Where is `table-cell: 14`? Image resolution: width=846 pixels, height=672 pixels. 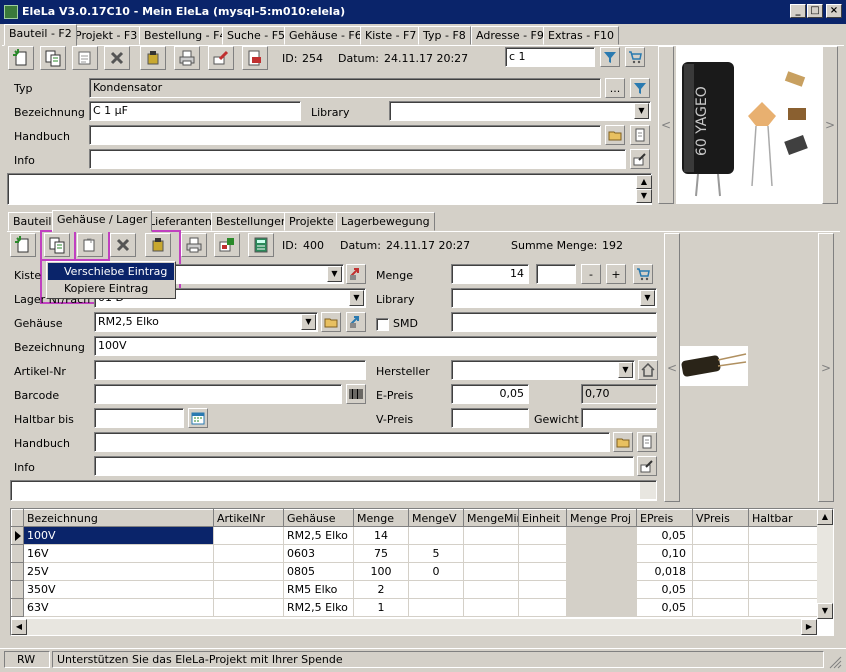
table-cell: 14 is located at coordinates (381, 535).